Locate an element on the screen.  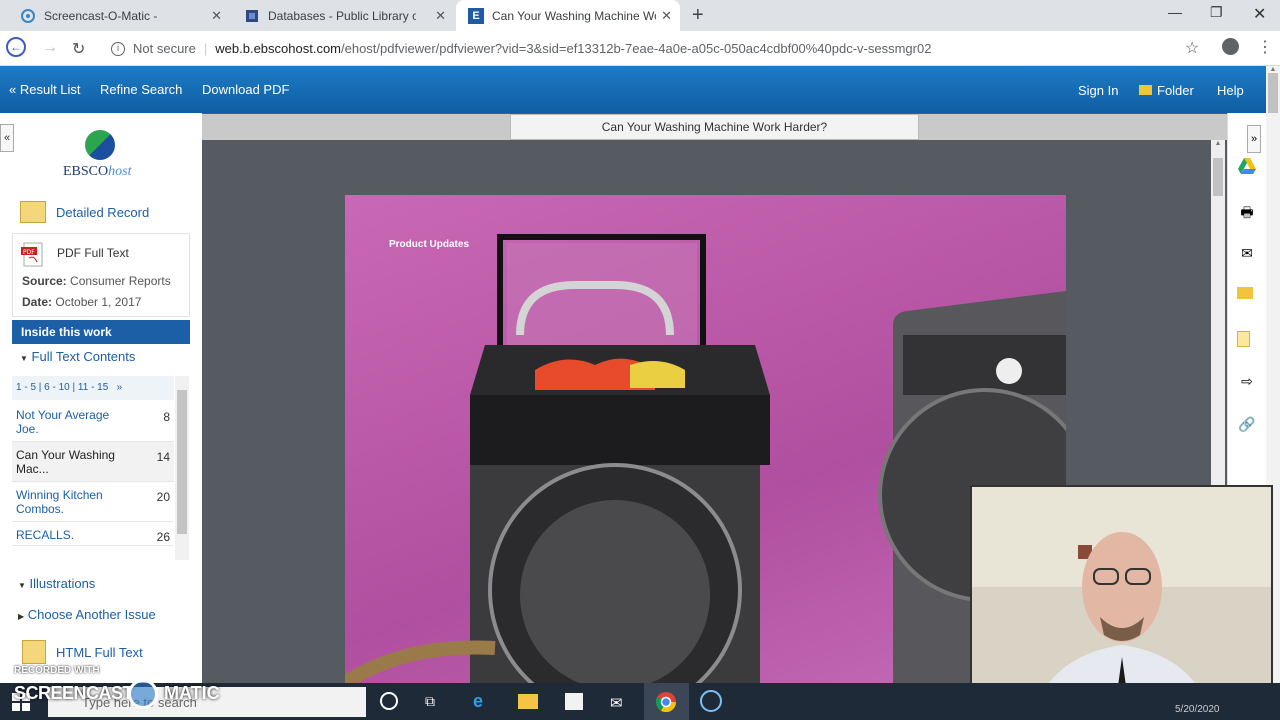
pdf-full-text-label: PDF Full Text is located at coordinates (93, 253).